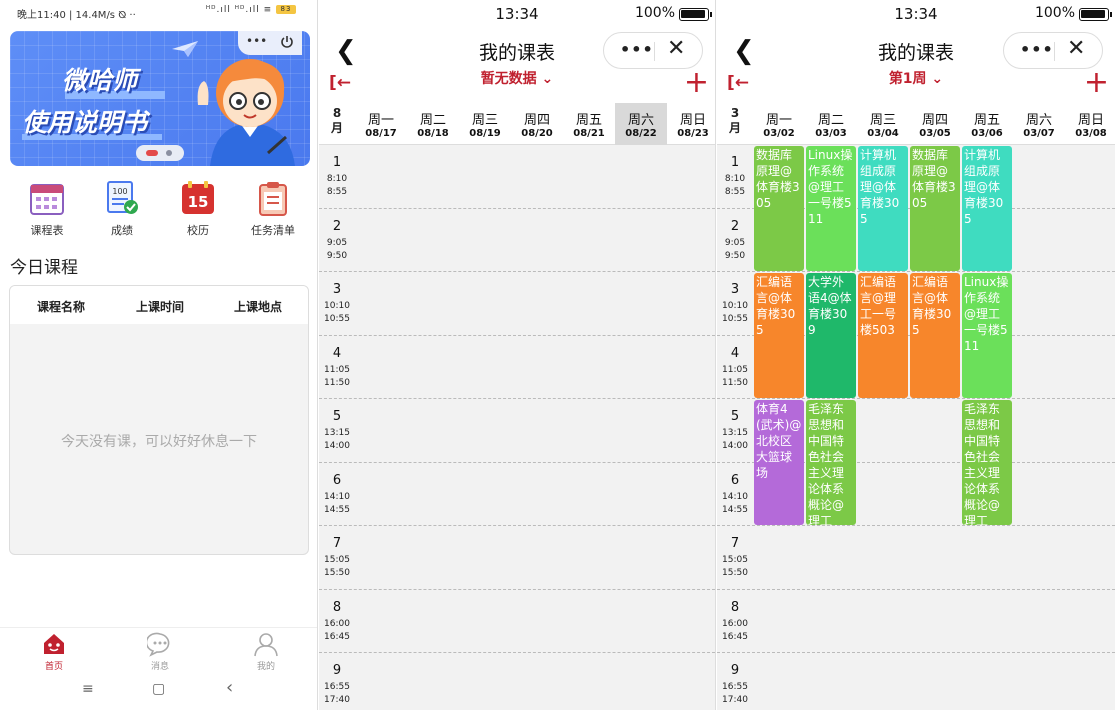 Image resolution: width=1115 pixels, height=710 pixels. I want to click on tab-profile: 我的, so click(266, 651).